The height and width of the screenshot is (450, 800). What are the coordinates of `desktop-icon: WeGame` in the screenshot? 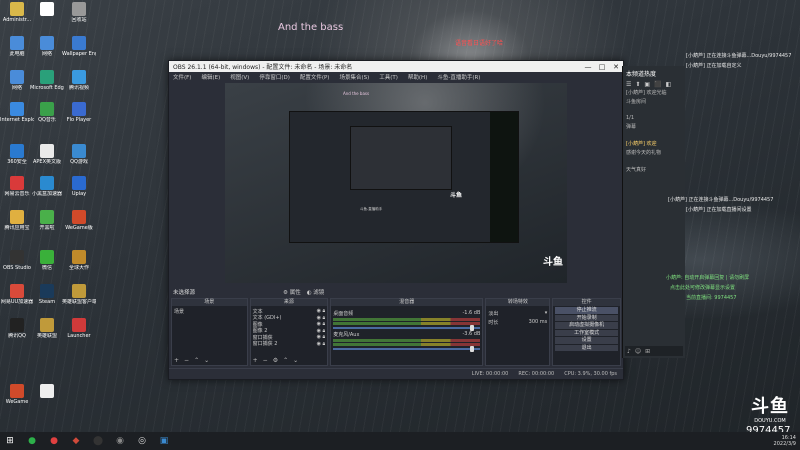 It's located at (17, 394).